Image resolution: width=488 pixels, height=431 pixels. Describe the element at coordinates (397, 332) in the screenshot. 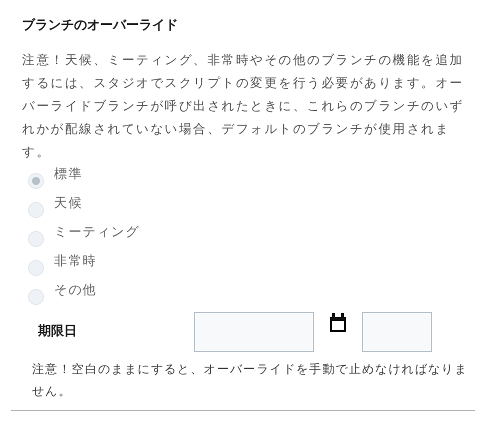

I see `time-field` at that location.